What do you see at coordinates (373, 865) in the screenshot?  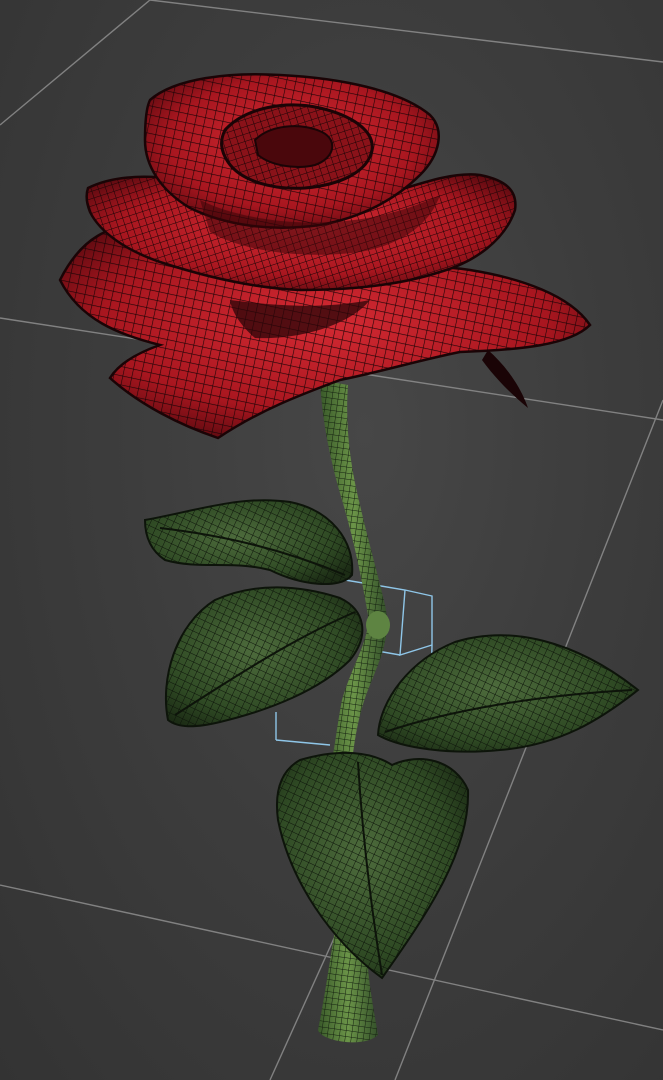 I see `leaf-bottom` at bounding box center [373, 865].